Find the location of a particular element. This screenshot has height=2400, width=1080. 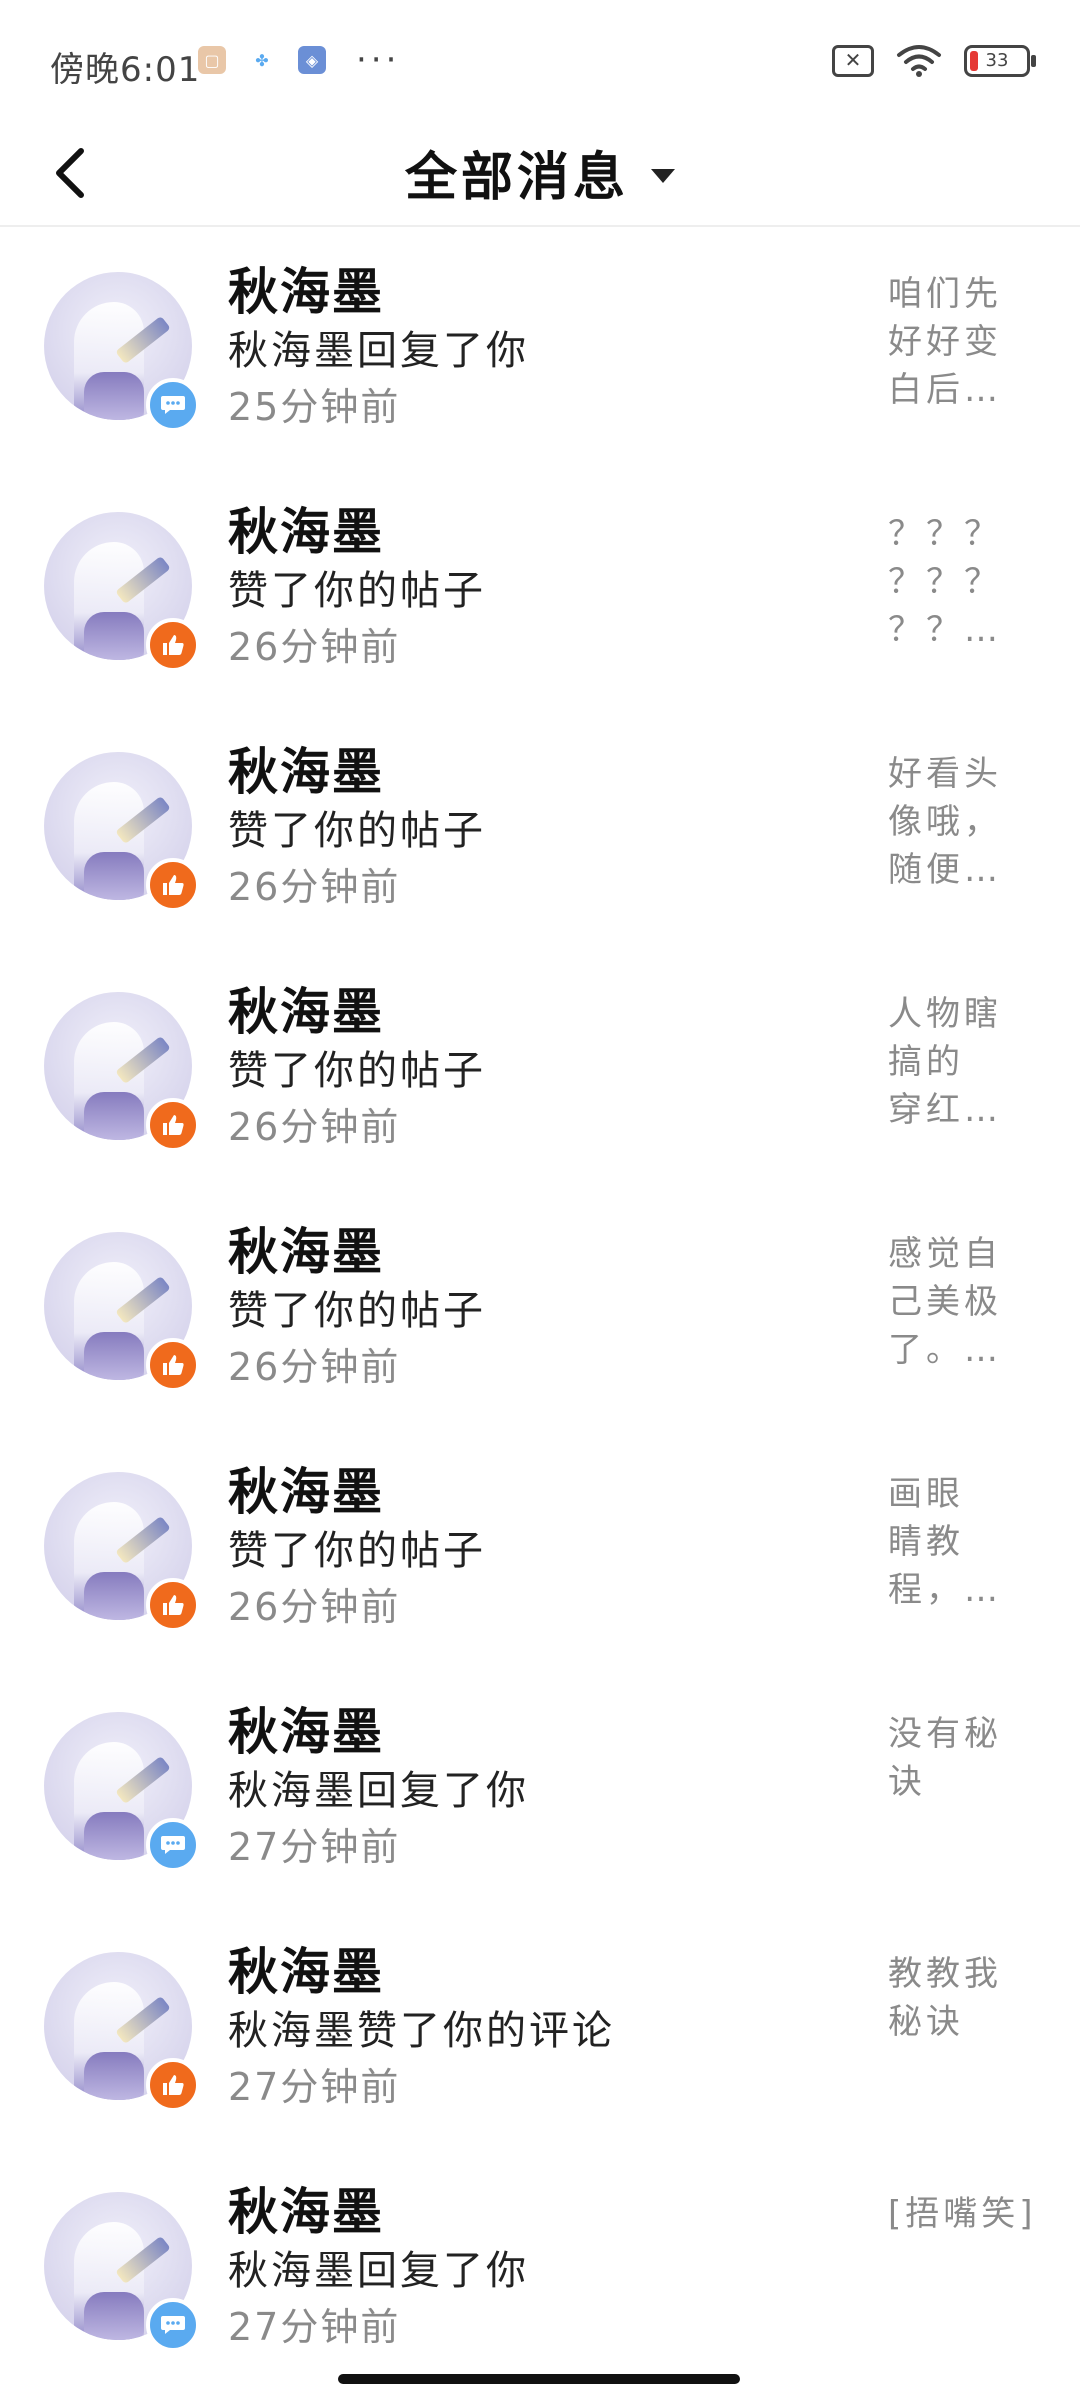

message-filter-dropdown: 全部消息 is located at coordinates (540, 172).